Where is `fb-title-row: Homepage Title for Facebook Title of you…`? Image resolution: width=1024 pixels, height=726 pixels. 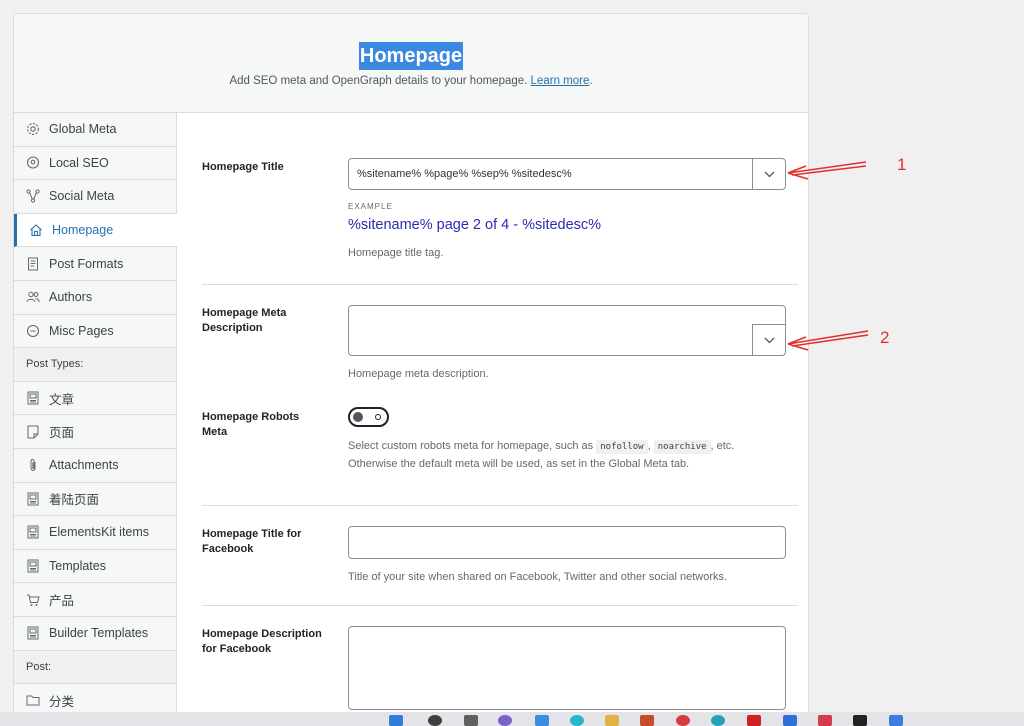
fb-title-row: Homepage Title for Facebook Title of you… is located at coordinates (500, 556).